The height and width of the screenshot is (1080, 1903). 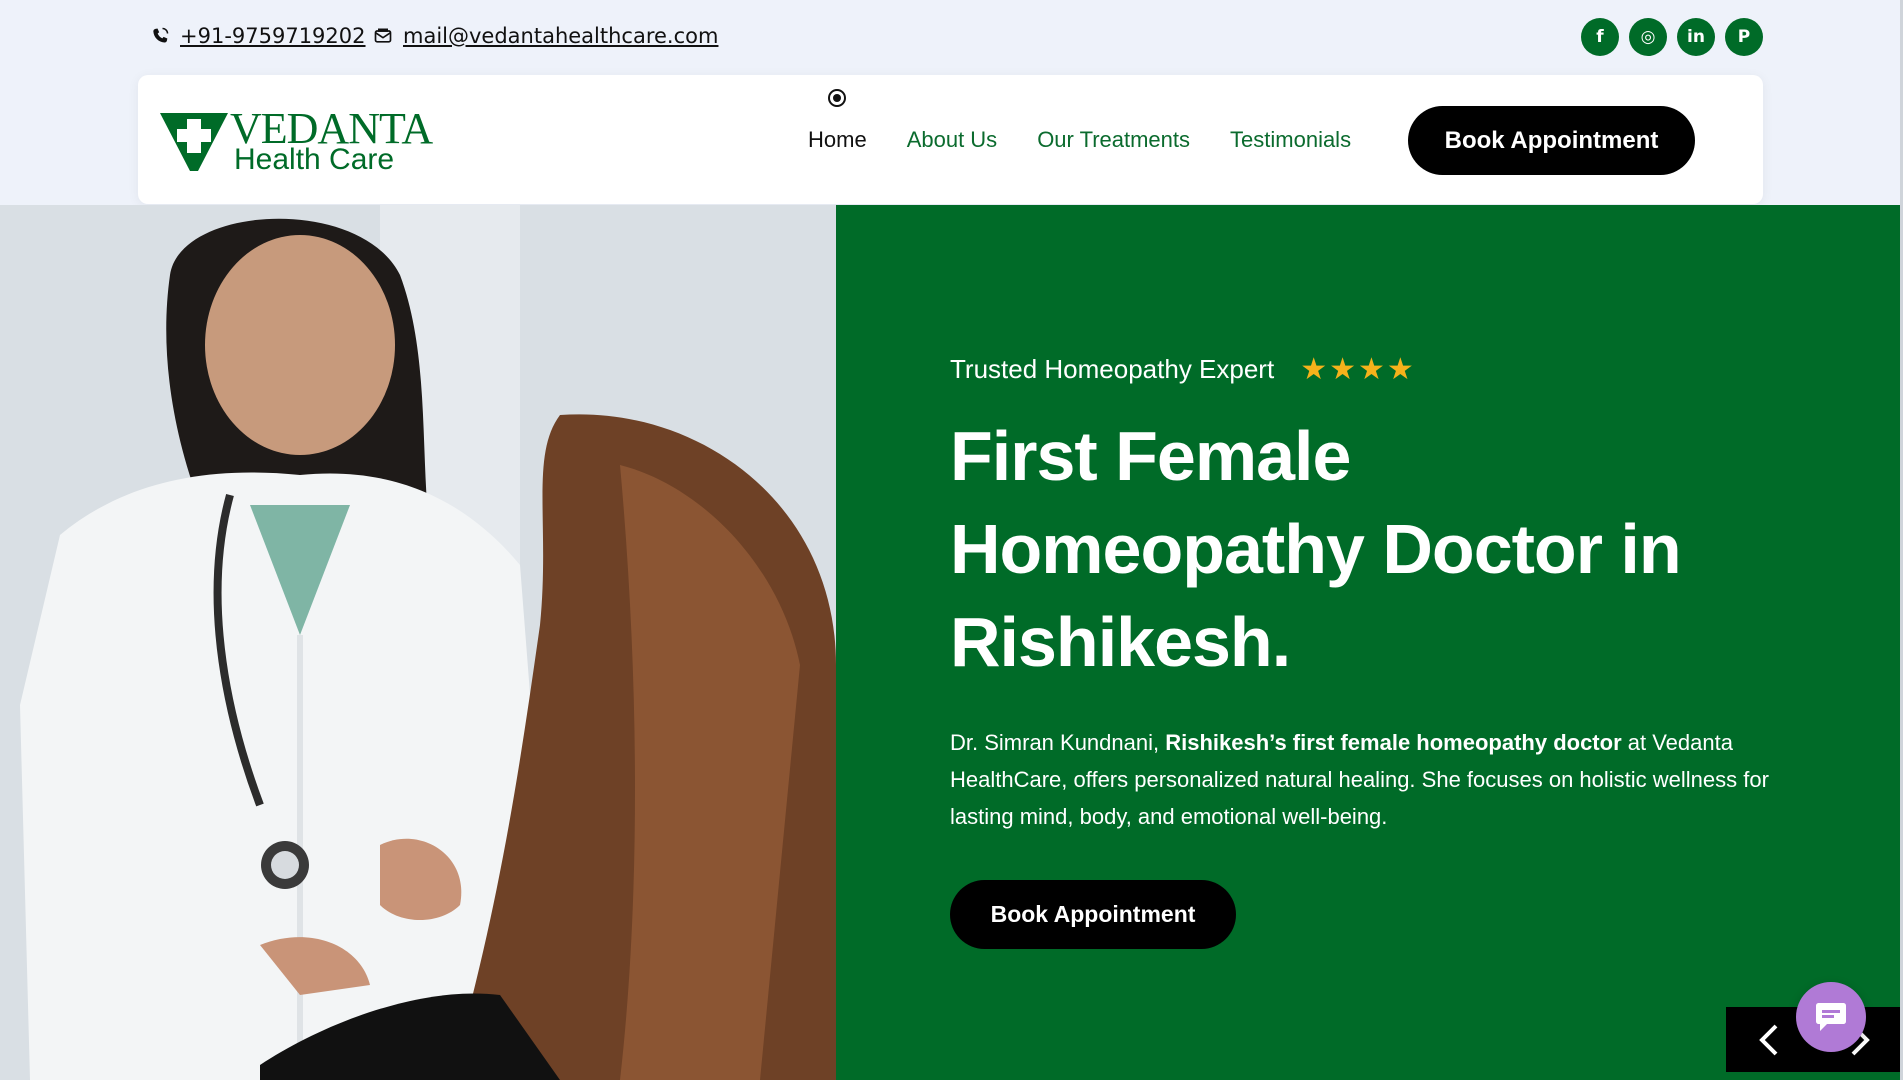 What do you see at coordinates (1672, 37) in the screenshot?
I see `social-links: f ◎ in P` at bounding box center [1672, 37].